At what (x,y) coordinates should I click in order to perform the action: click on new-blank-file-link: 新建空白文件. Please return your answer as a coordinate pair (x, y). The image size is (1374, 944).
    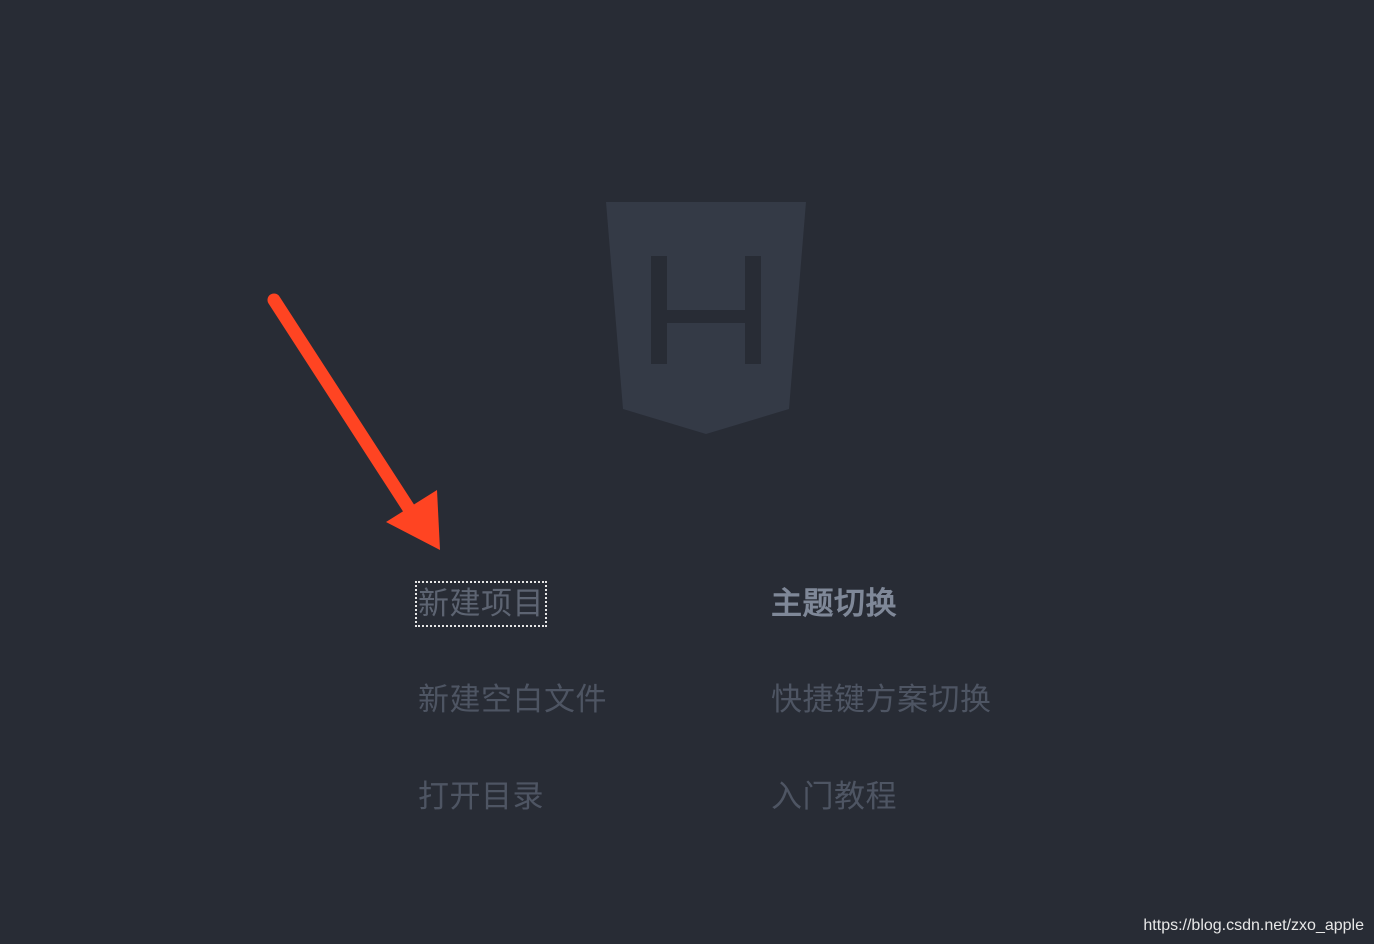
    Looking at the image, I should click on (512, 700).